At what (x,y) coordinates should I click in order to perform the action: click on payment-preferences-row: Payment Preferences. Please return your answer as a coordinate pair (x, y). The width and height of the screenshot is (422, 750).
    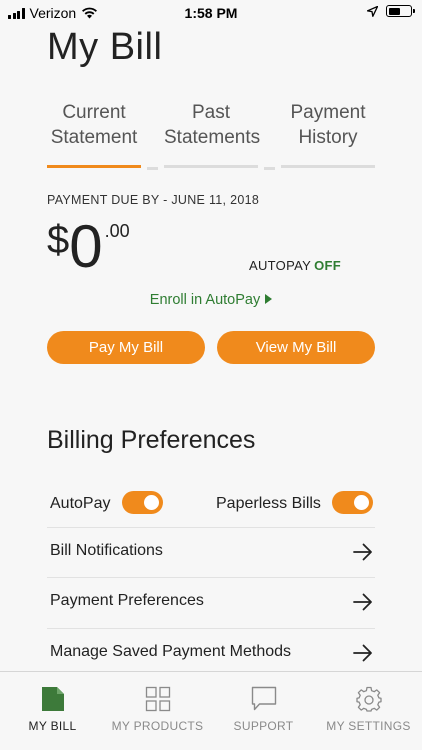
    Looking at the image, I should click on (211, 602).